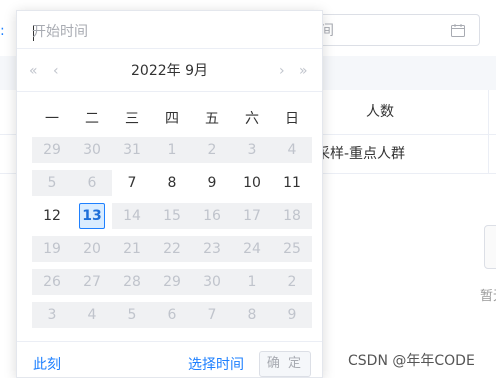 The height and width of the screenshot is (378, 496). I want to click on table-cell: 采样-重点人群, so click(361, 154).